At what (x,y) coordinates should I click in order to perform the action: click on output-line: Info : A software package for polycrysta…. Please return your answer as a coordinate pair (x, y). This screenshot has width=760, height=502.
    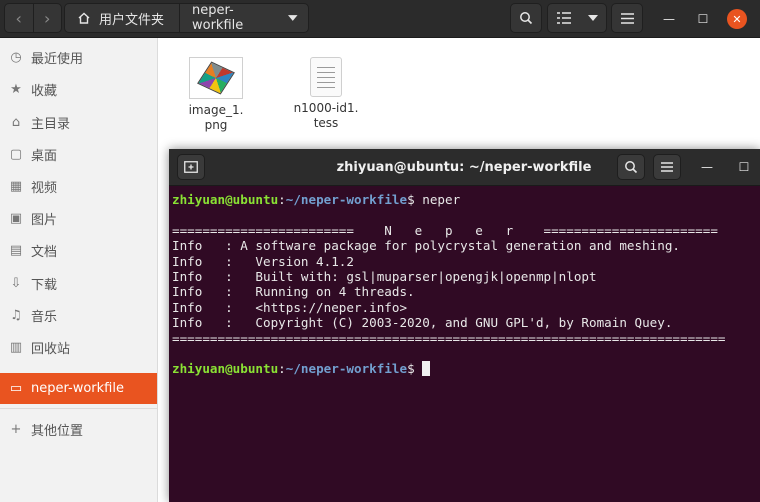
    Looking at the image, I should click on (426, 246).